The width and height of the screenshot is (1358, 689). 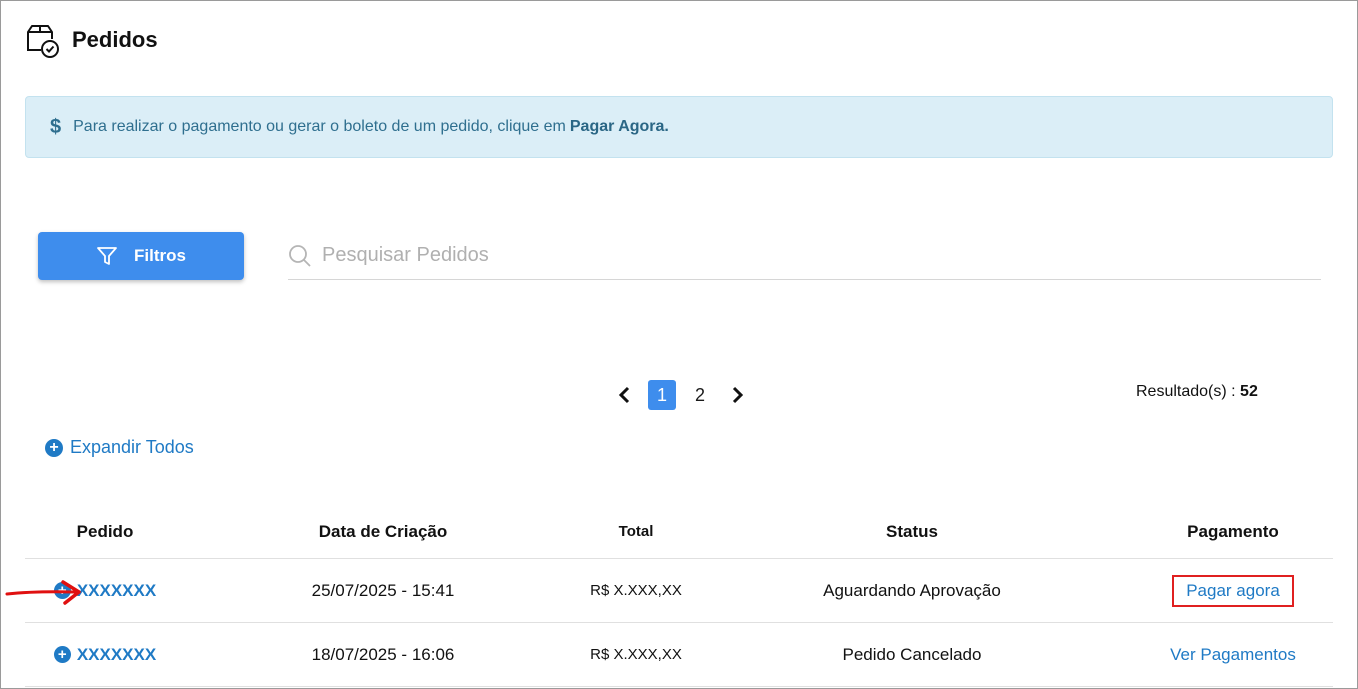 What do you see at coordinates (43, 41) in the screenshot?
I see `orders-box-check-icon` at bounding box center [43, 41].